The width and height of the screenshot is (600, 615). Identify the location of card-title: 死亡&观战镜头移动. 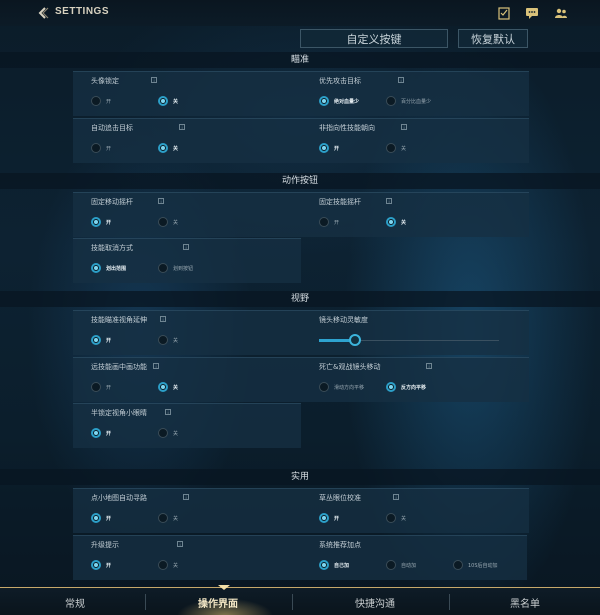
(350, 367).